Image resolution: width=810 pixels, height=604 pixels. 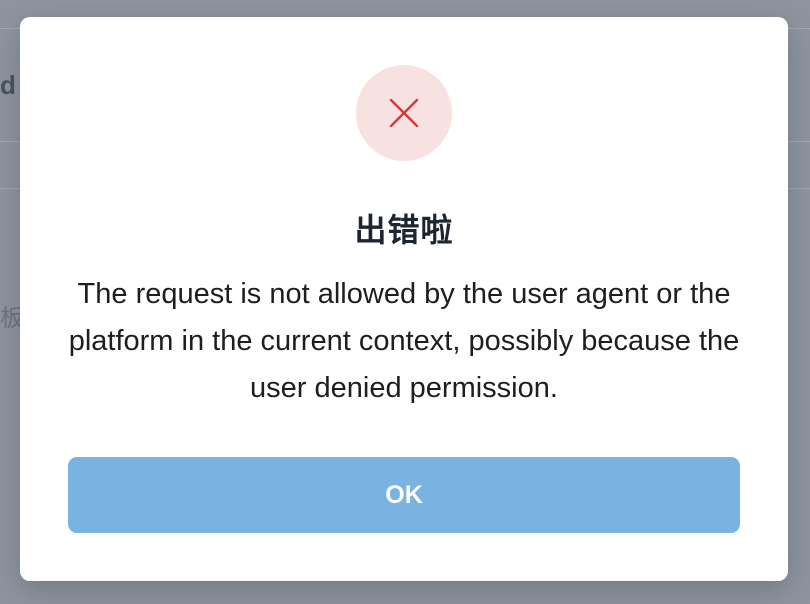 I want to click on error-badge, so click(x=404, y=113).